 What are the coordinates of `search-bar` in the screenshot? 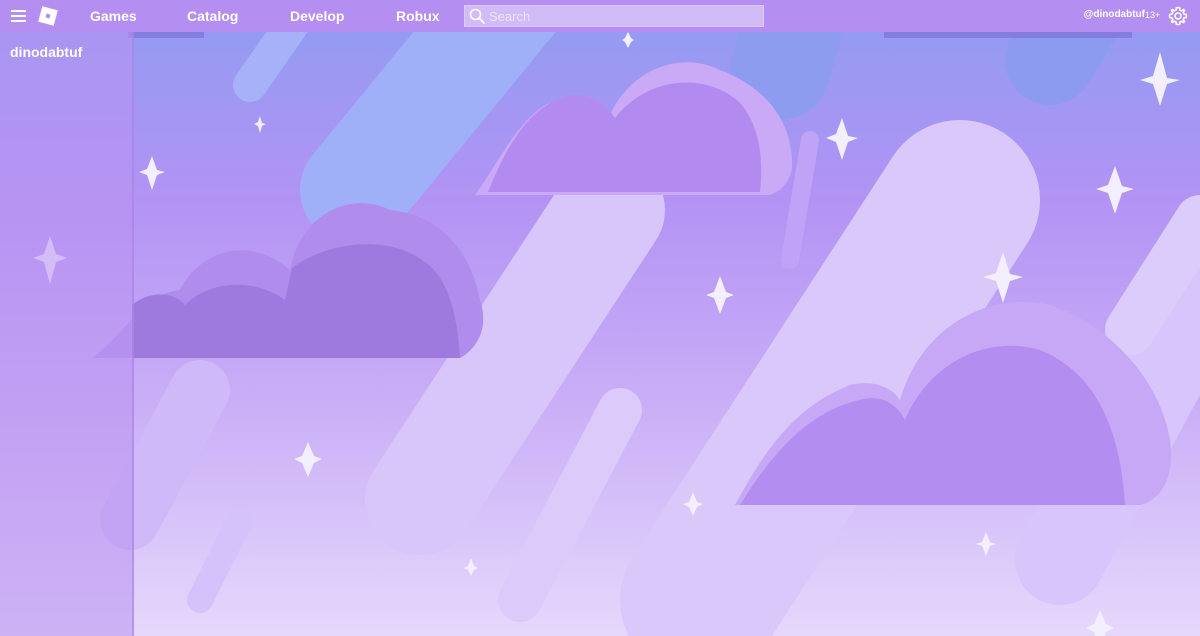 It's located at (614, 16).